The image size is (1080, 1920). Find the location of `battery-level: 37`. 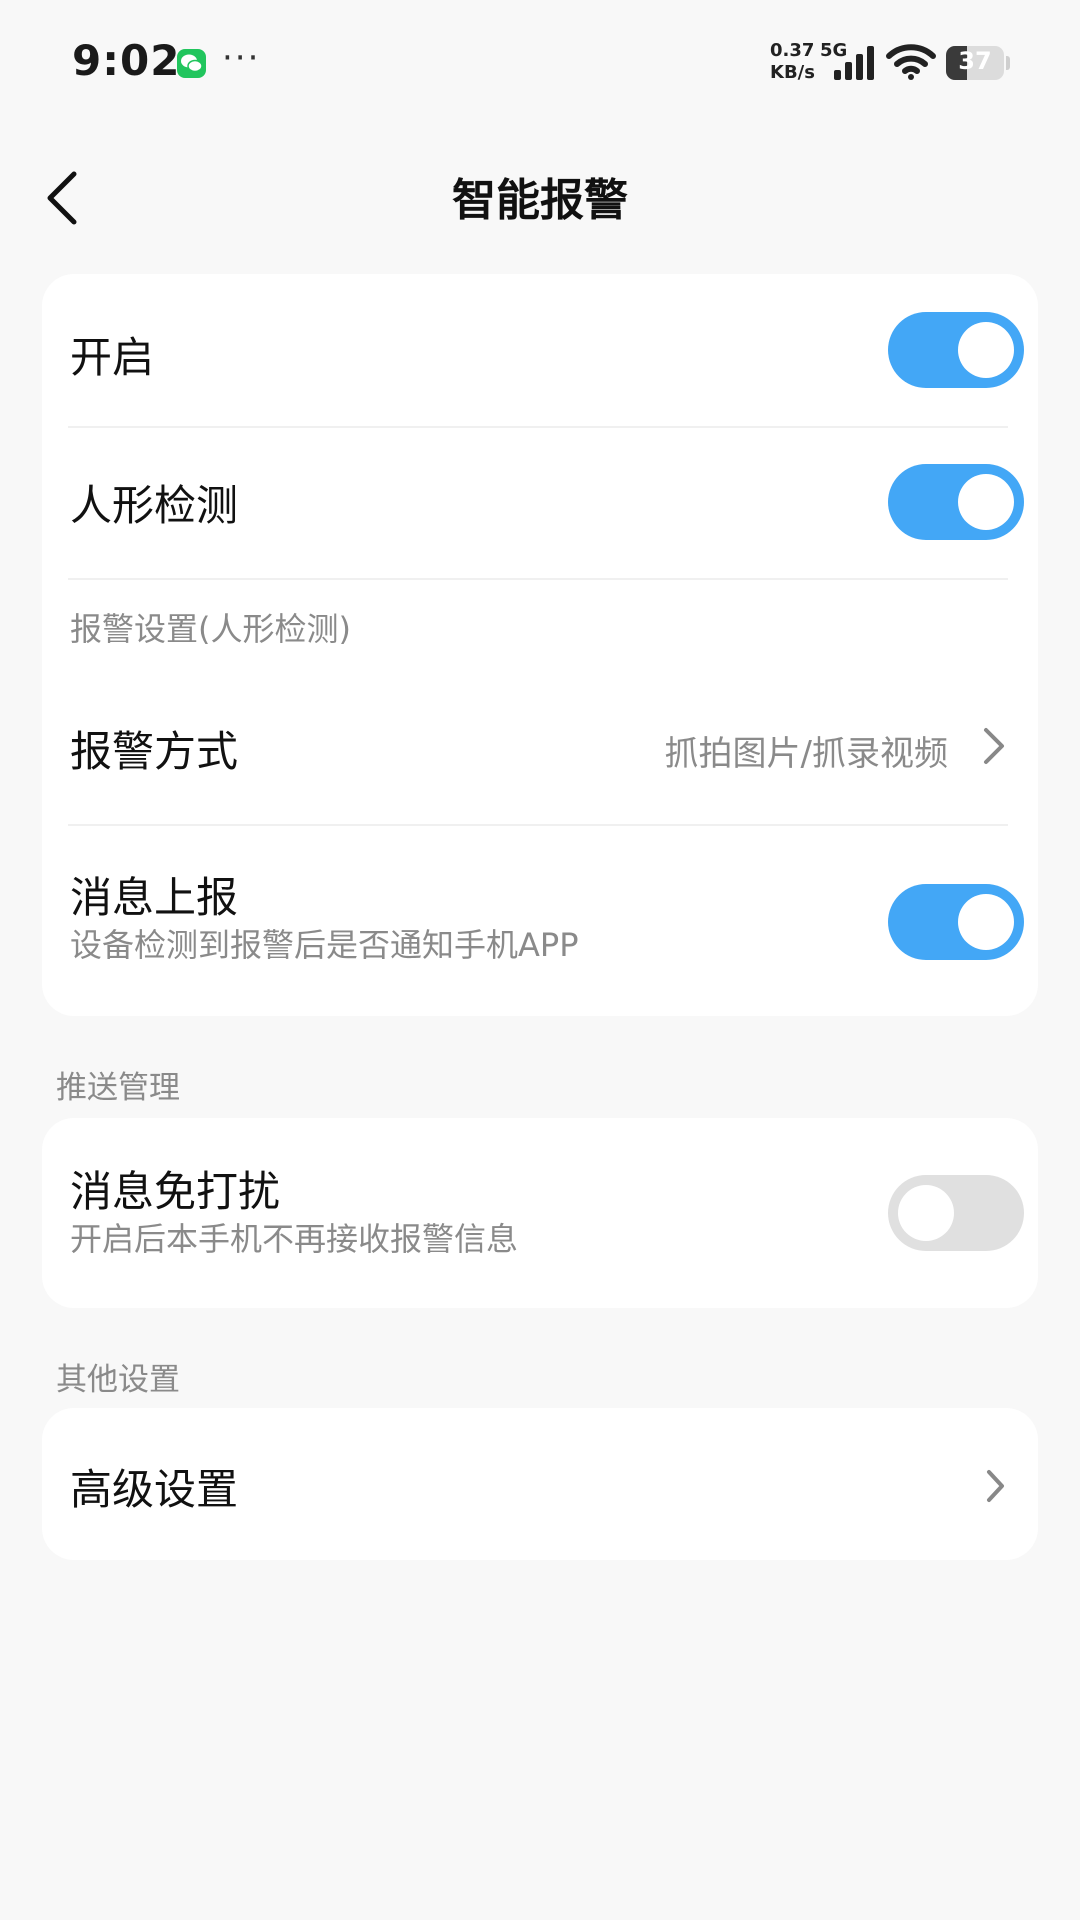

battery-level: 37 is located at coordinates (975, 61).